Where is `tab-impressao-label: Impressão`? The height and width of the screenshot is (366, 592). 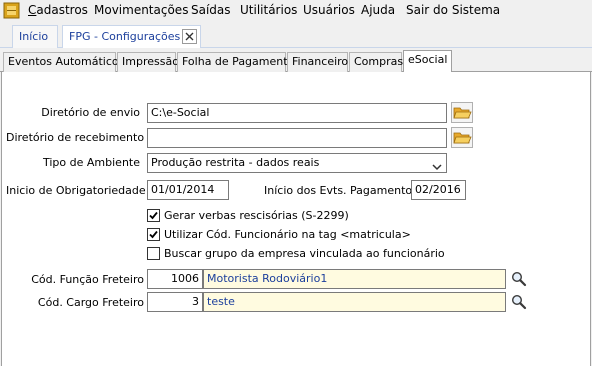
tab-impressao-label: Impressão is located at coordinates (150, 61).